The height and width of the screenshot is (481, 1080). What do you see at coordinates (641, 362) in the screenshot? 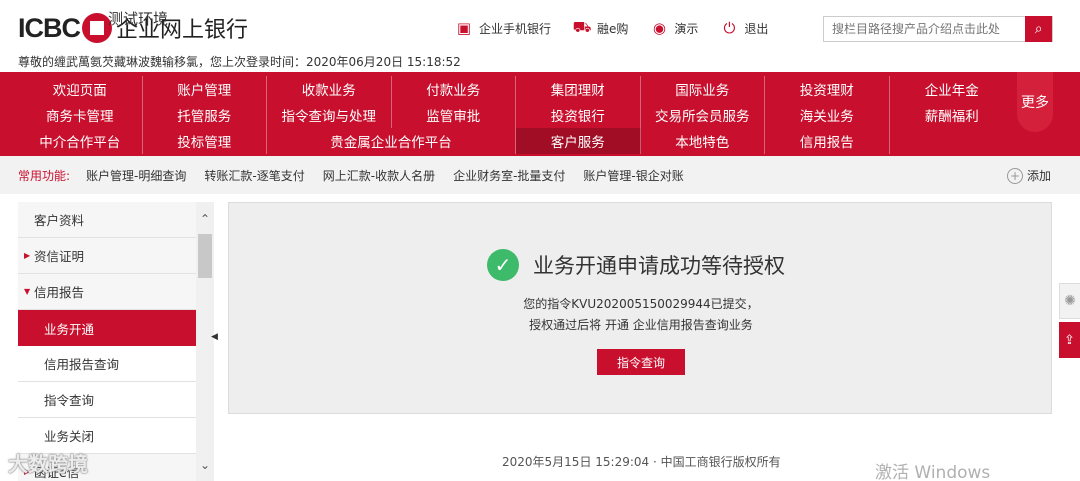
I see `instruction-query-button: 指令查询` at bounding box center [641, 362].